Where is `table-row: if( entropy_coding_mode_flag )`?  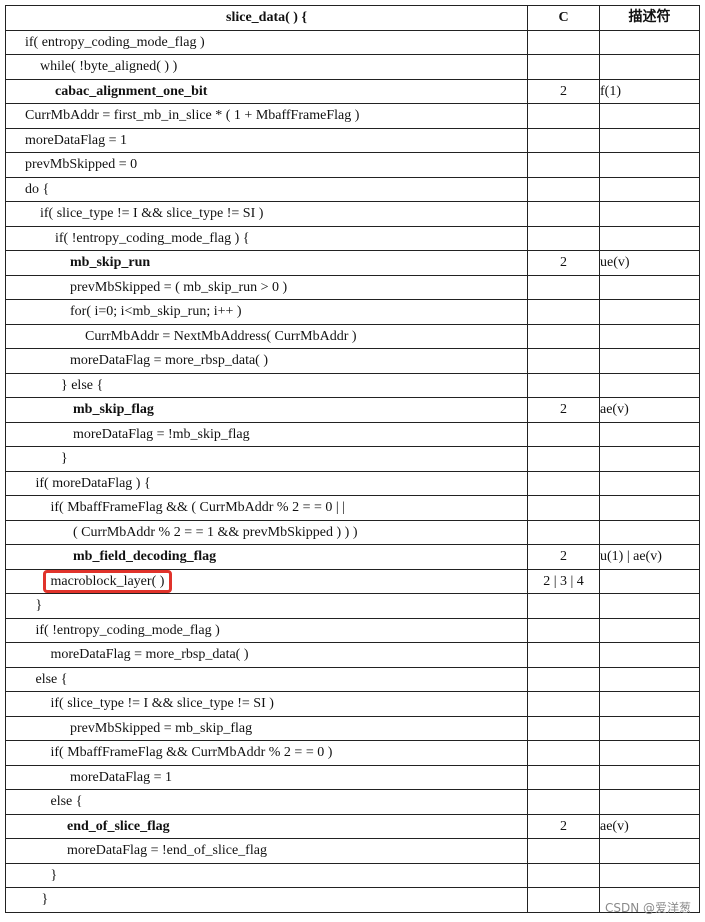
table-row: if( entropy_coding_mode_flag ) is located at coordinates (352, 42).